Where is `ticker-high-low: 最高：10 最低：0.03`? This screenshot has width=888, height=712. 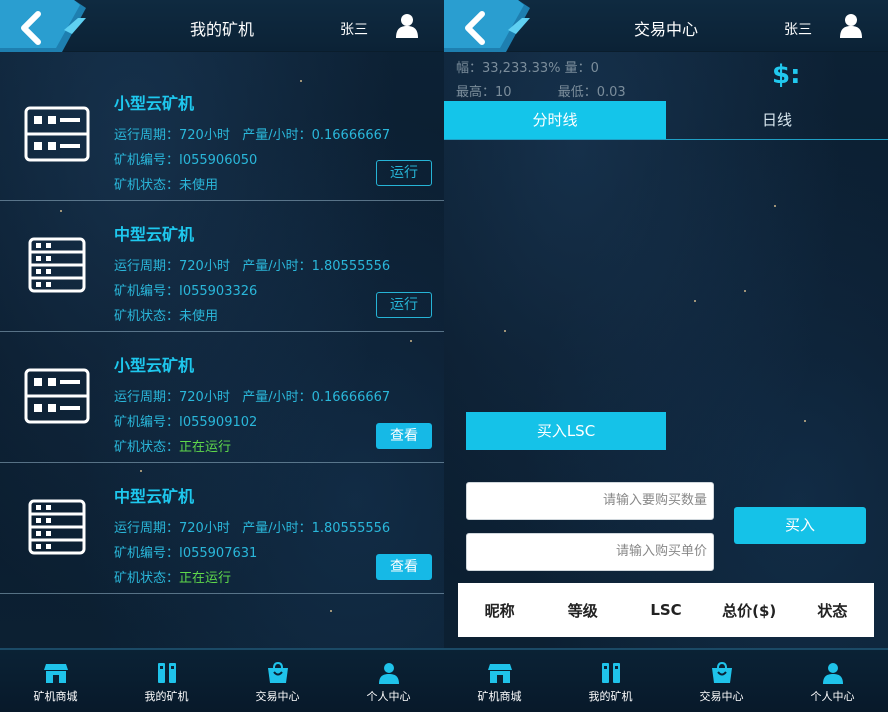 ticker-high-low: 最高：10 最低：0.03 is located at coordinates (541, 90).